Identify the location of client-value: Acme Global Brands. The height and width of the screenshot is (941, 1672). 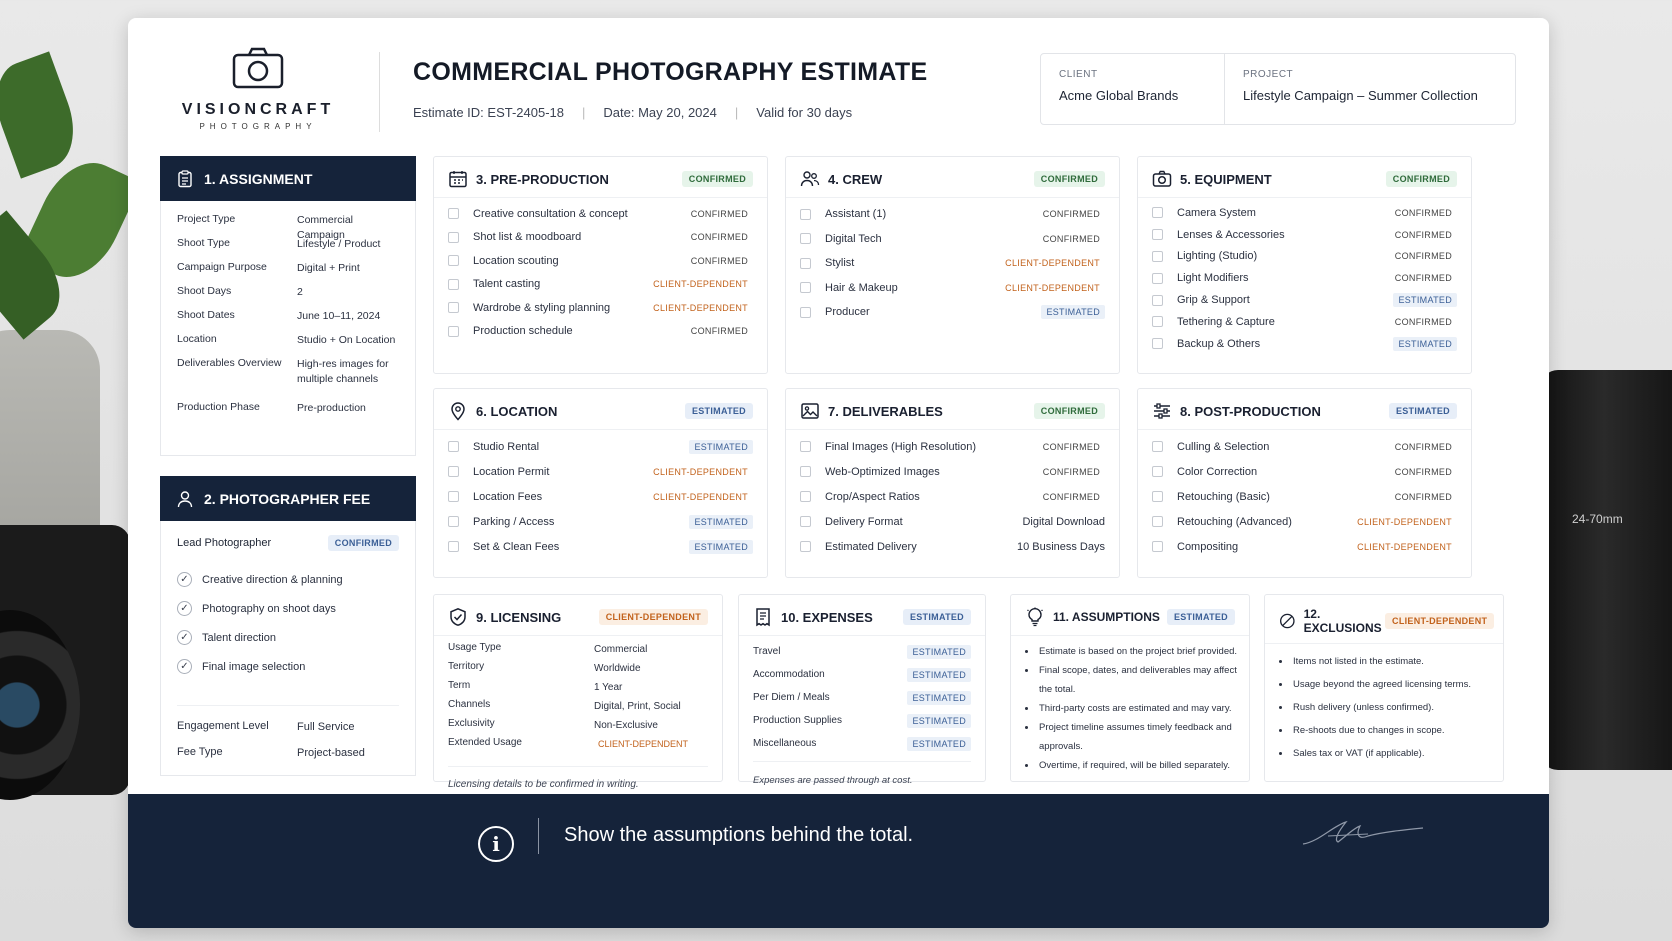
(1119, 95).